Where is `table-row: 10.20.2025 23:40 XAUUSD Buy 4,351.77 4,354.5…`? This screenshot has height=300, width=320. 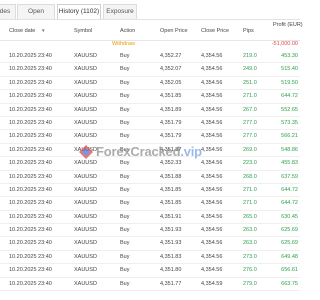
table-row: 10.20.2025 23:40 XAUUSD Buy 4,351.77 4,354.5… is located at coordinates (150, 285).